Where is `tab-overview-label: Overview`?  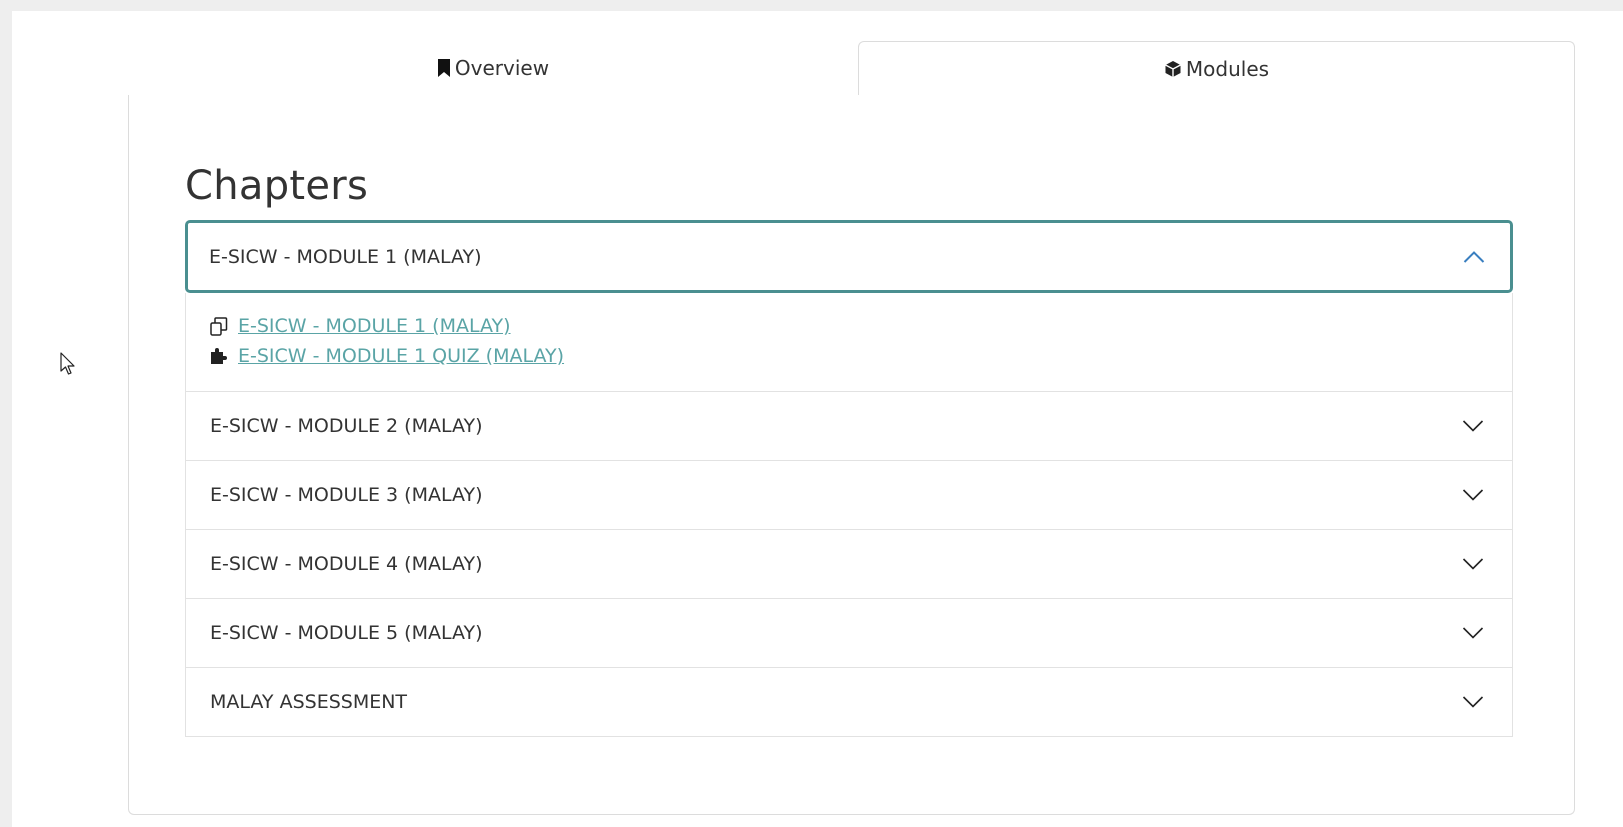 tab-overview-label: Overview is located at coordinates (502, 68).